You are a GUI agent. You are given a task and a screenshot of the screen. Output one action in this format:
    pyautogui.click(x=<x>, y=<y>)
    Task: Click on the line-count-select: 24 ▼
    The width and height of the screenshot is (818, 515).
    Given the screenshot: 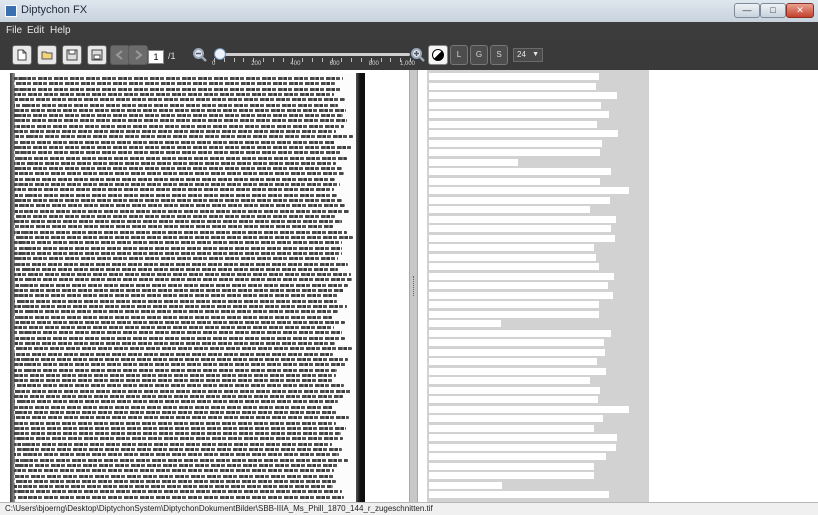 What is the action you would take?
    pyautogui.click(x=528, y=55)
    